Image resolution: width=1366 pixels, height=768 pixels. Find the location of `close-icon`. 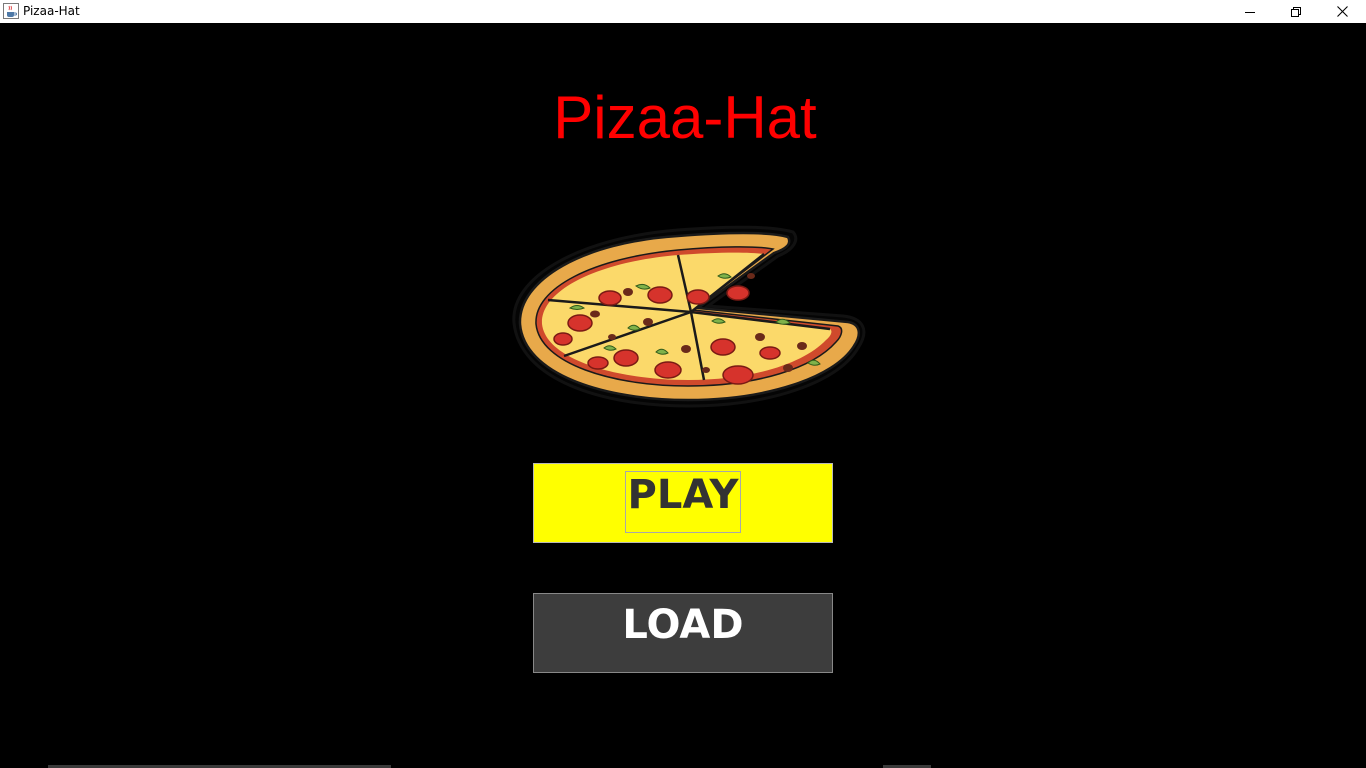

close-icon is located at coordinates (1342, 11).